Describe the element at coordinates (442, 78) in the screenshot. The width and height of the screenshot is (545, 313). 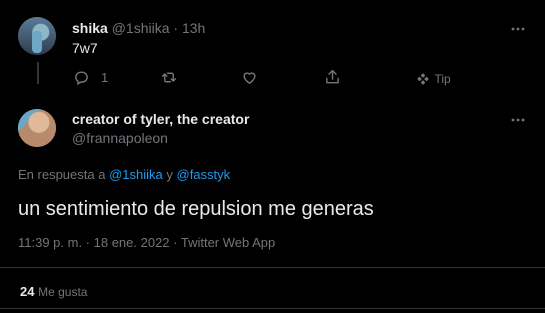
I see `tip-label: Tip` at that location.